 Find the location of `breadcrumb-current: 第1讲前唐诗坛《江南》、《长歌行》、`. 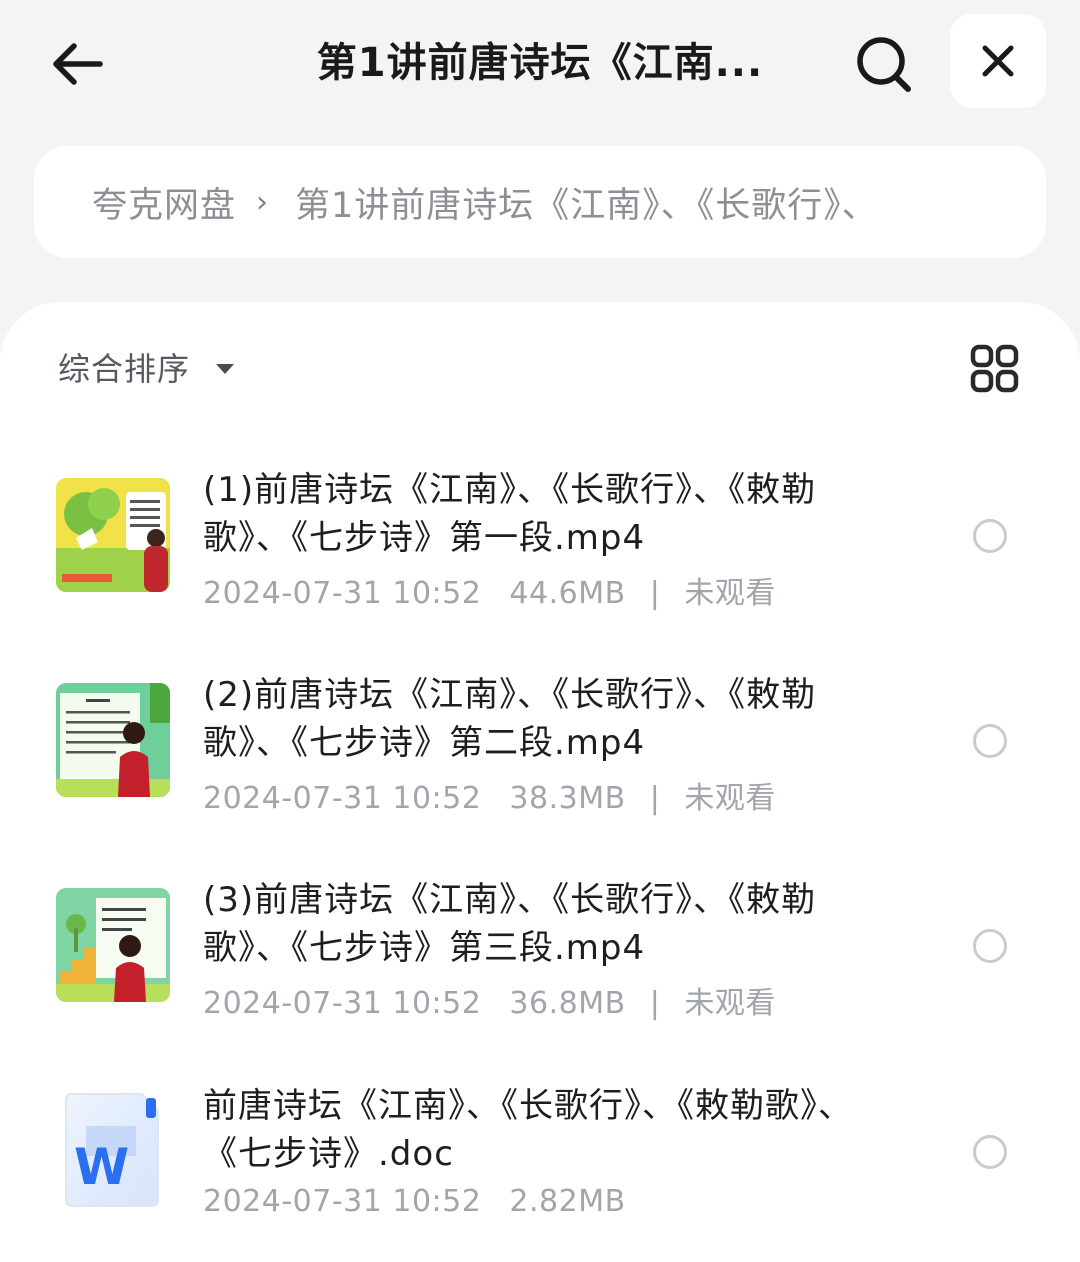

breadcrumb-current: 第1讲前唐诗坛《江南》、《长歌行》、 is located at coordinates (586, 205).